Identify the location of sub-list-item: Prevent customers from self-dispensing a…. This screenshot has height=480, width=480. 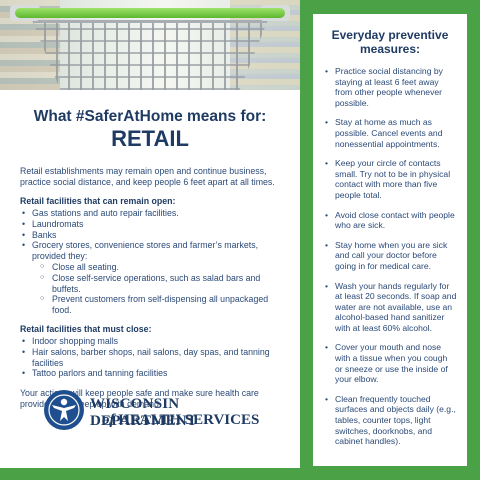
(160, 305).